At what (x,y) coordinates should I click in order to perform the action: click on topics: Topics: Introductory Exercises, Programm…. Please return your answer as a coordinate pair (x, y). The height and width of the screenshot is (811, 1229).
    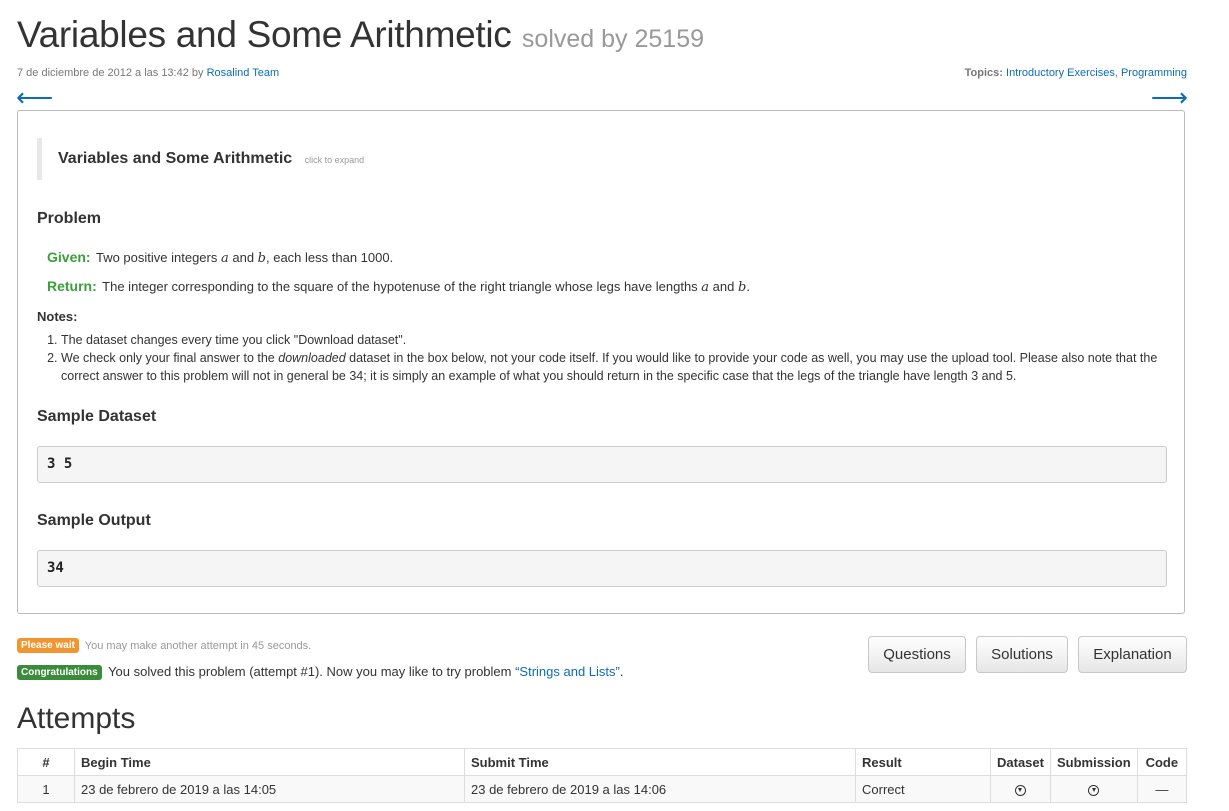
    Looking at the image, I should click on (1075, 73).